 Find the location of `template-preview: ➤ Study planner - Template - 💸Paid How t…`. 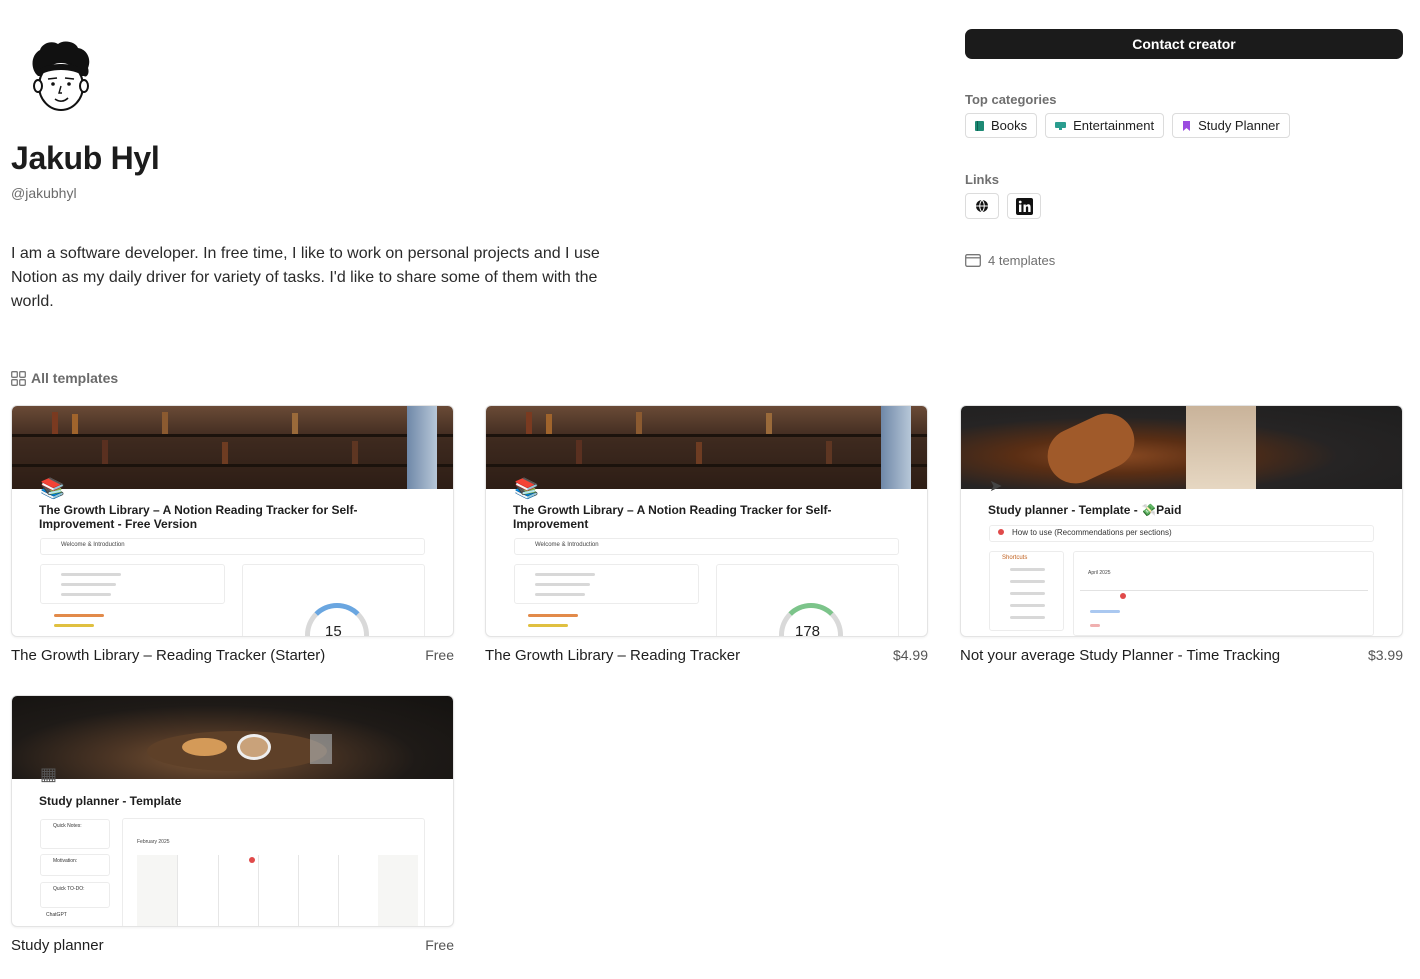

template-preview: ➤ Study planner - Template - 💸Paid How t… is located at coordinates (1181, 521).